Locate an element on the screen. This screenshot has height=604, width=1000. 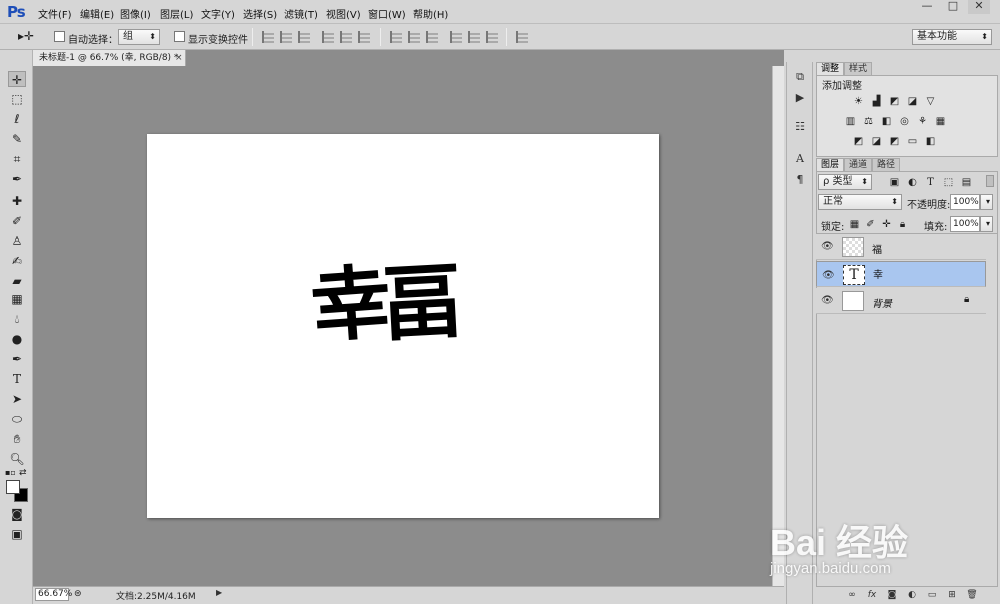
tab-layers: 图层 is located at coordinates (830, 164).